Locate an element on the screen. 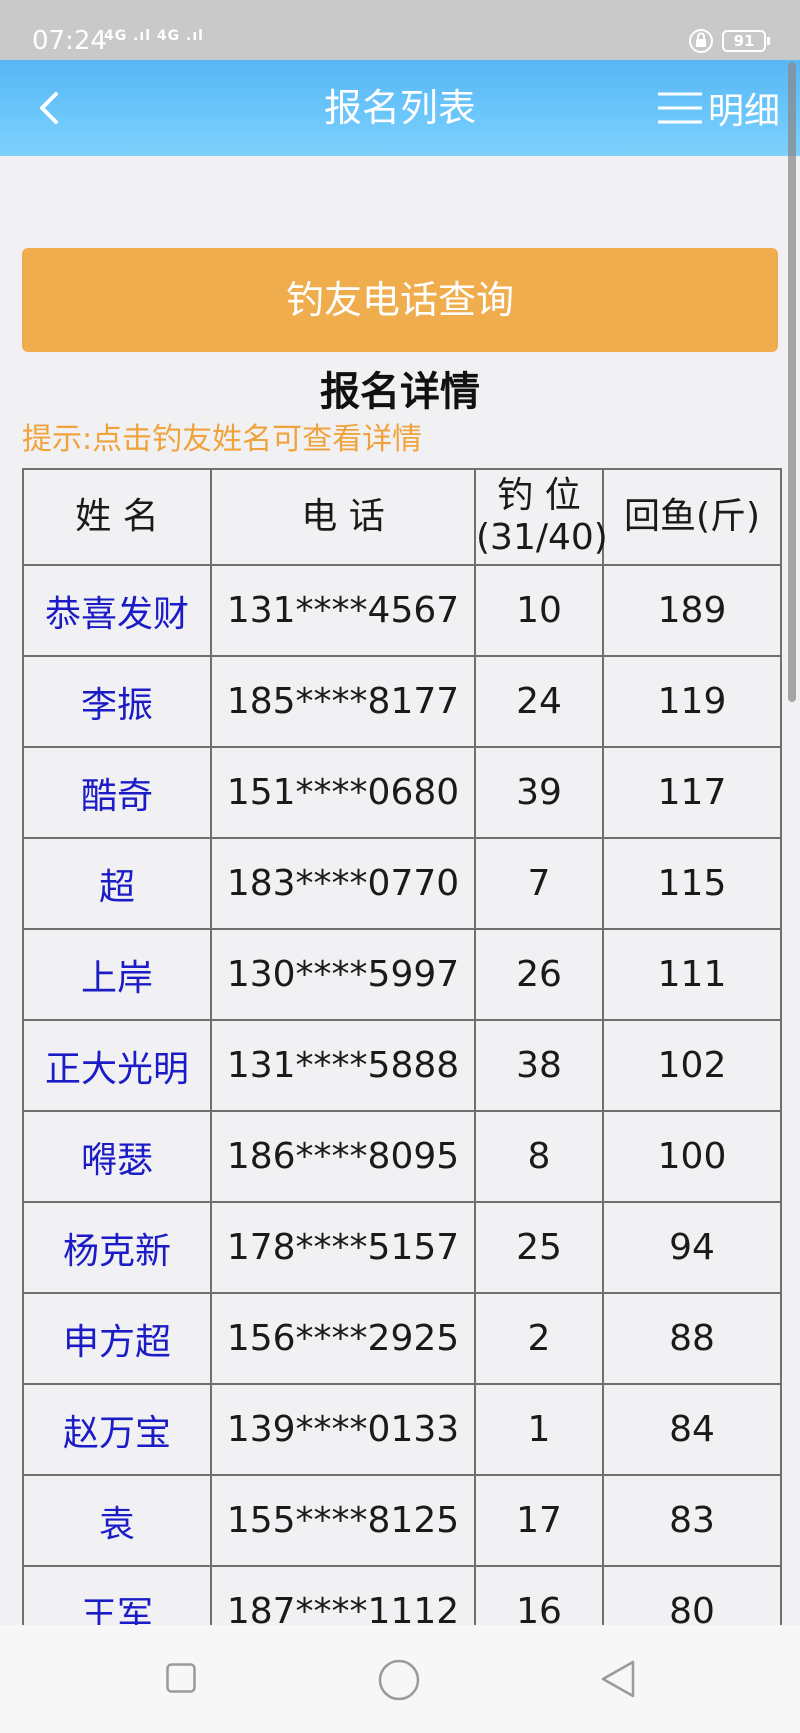 The width and height of the screenshot is (800, 1733). table-row: 超 183****0770 7 115 is located at coordinates (402, 883).